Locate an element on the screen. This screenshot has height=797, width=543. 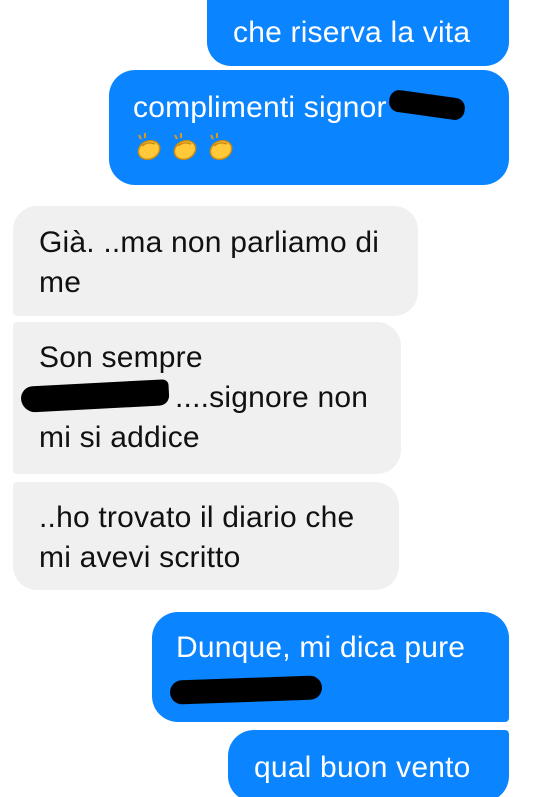
message-text: mi si addice is located at coordinates (119, 437).